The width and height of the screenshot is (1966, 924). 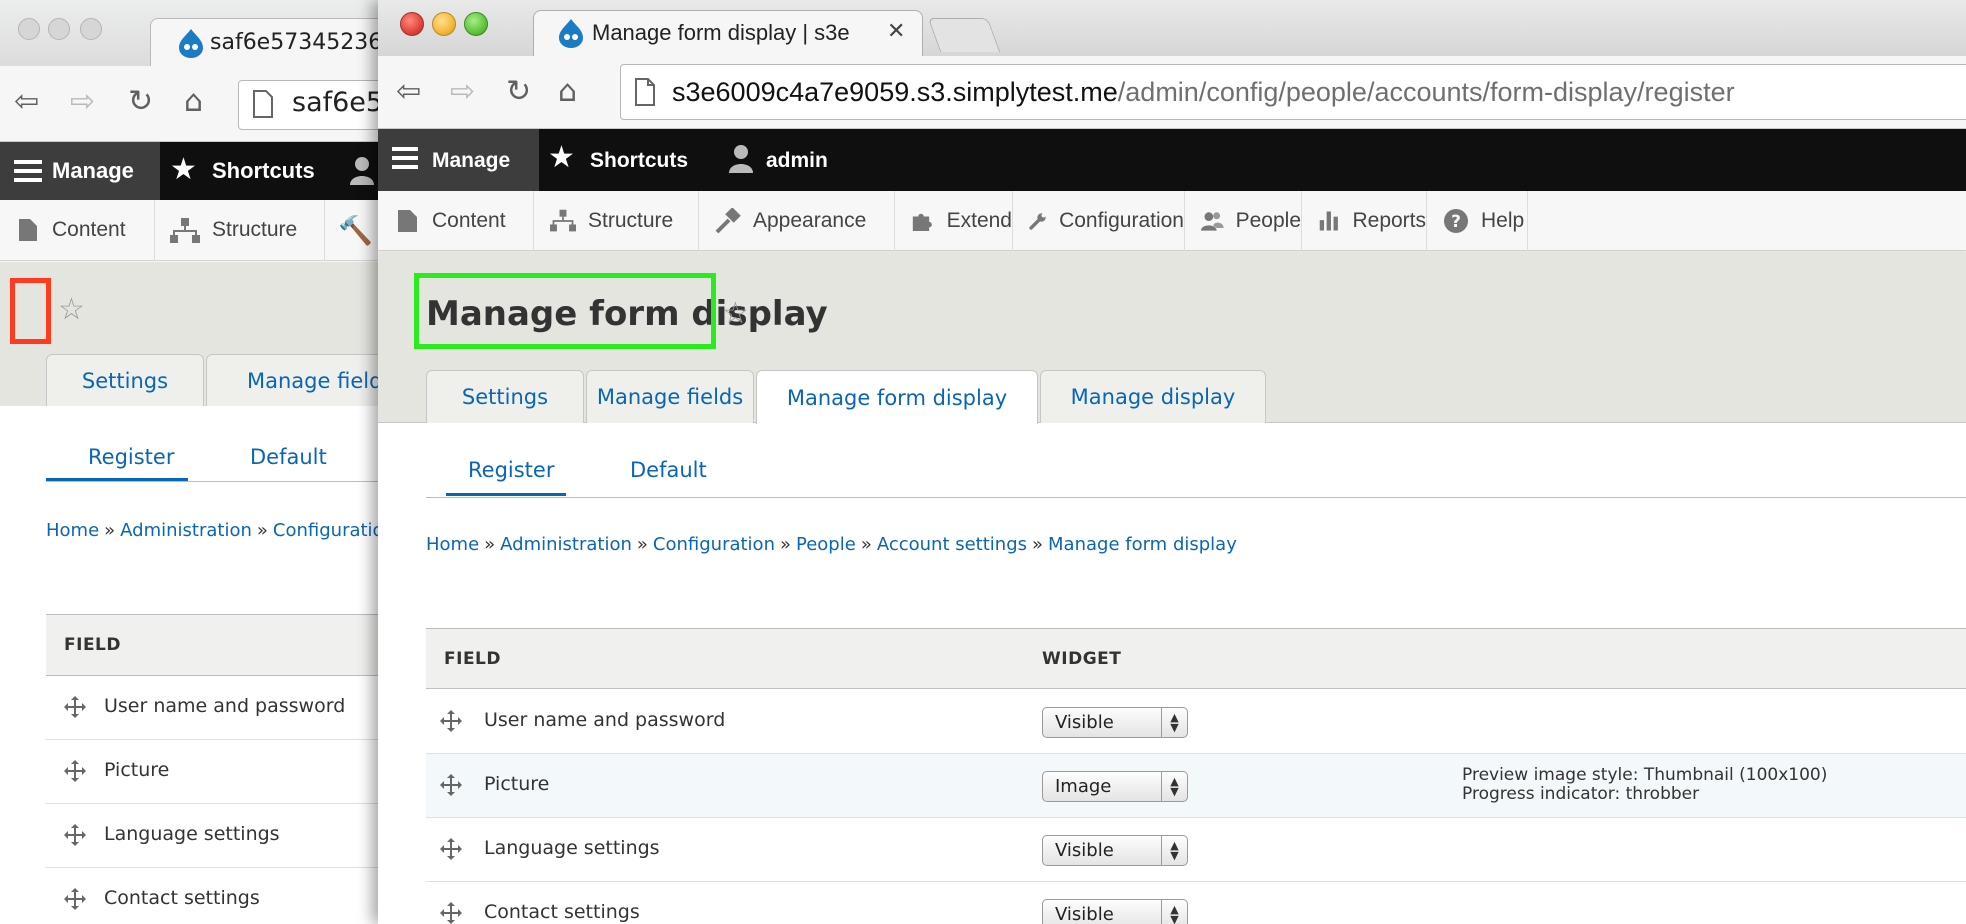 What do you see at coordinates (714, 544) in the screenshot?
I see `breadcrumb-configuration: Configuration` at bounding box center [714, 544].